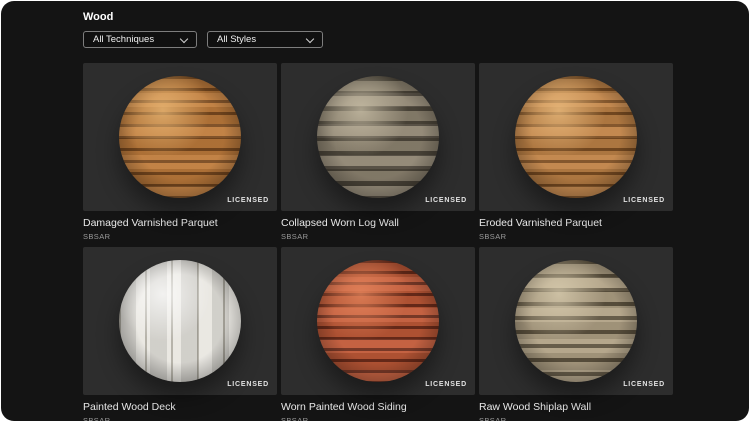 The image size is (750, 422). Describe the element at coordinates (344, 407) in the screenshot. I see `asset-name: Worn Painted Wood Siding` at that location.